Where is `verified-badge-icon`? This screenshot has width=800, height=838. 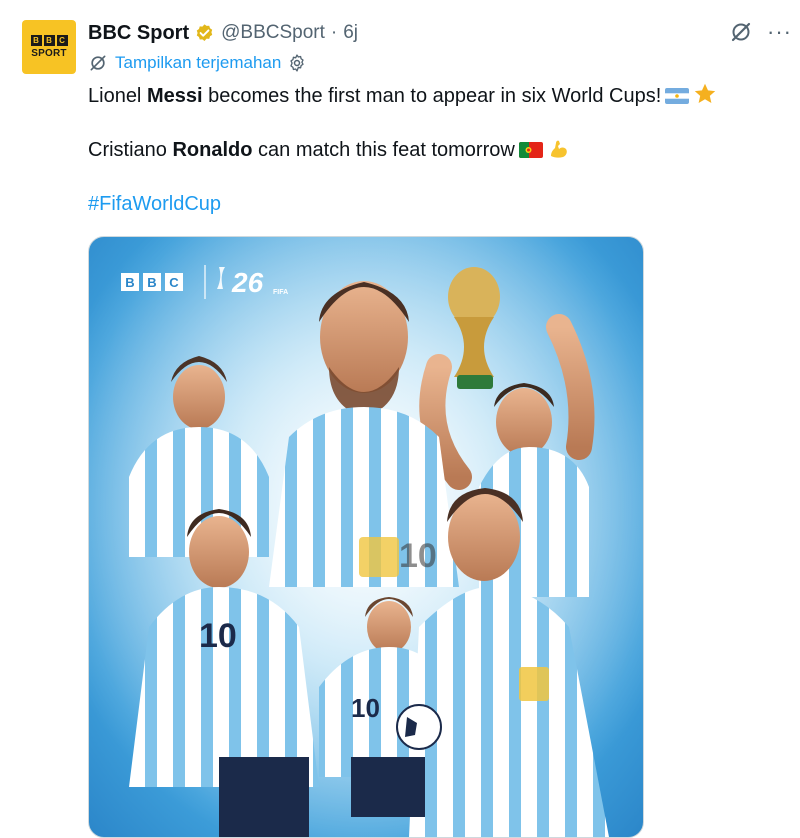 verified-badge-icon is located at coordinates (204, 33).